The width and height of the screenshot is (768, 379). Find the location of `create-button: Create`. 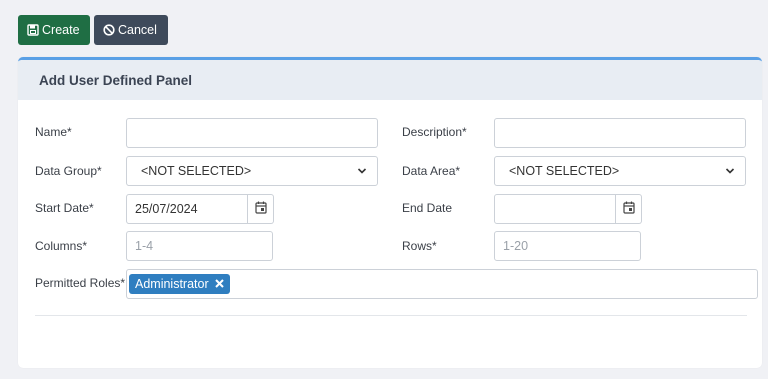

create-button: Create is located at coordinates (54, 30).